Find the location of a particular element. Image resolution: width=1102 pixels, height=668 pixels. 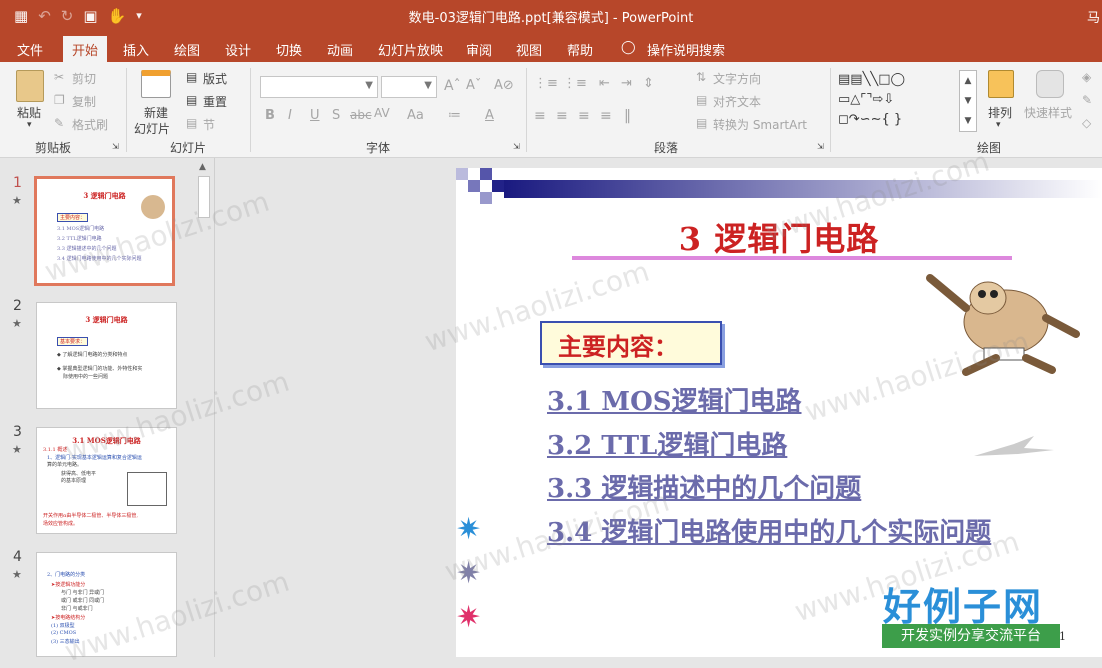

grow-font-icon: Aˆ is located at coordinates (452, 86).